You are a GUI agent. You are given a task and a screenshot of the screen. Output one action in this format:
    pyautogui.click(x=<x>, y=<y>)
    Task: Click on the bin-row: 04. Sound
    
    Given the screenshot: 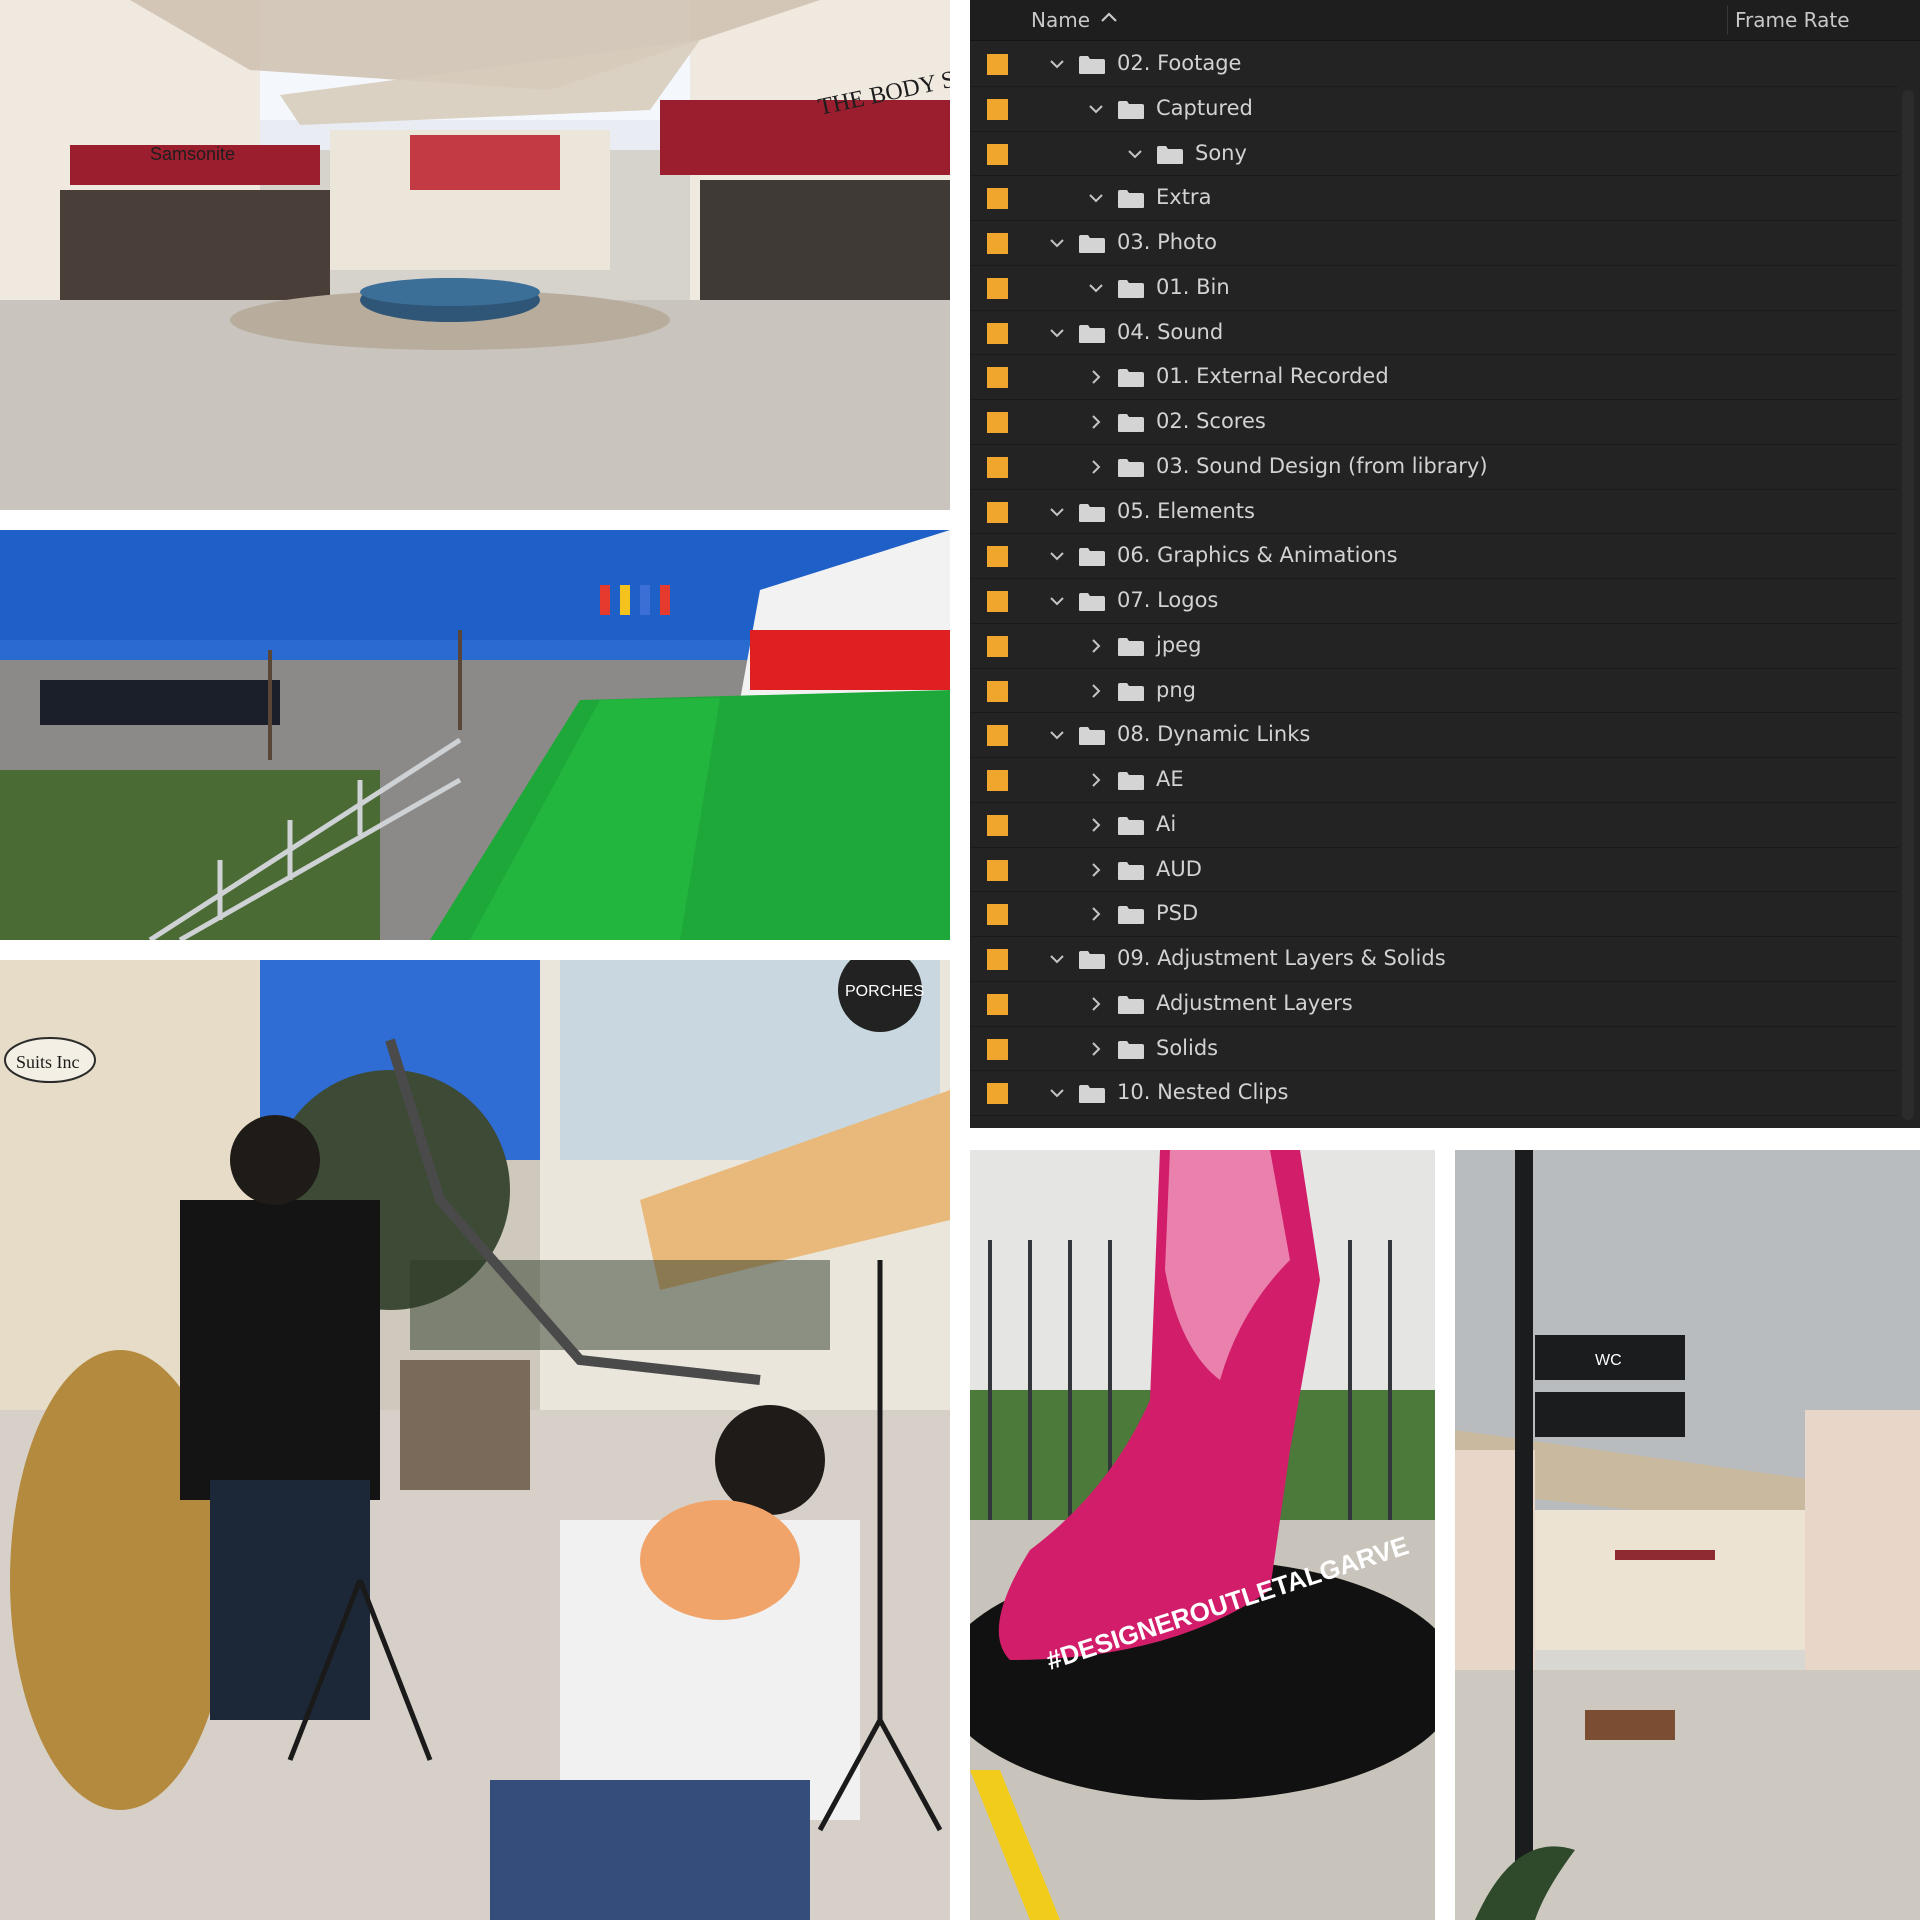 What is the action you would take?
    pyautogui.click(x=1434, y=333)
    